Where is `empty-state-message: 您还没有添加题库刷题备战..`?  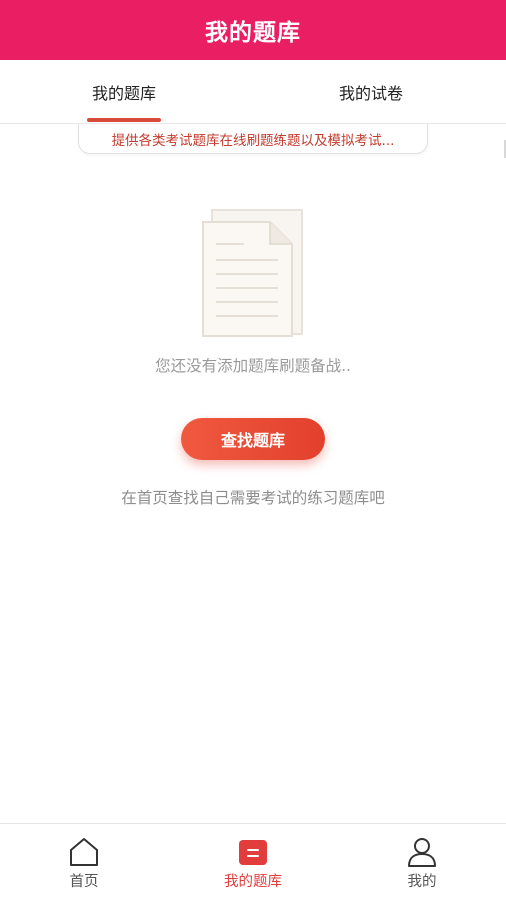
empty-state-message: 您还没有添加题库刷题备战.. is located at coordinates (253, 366).